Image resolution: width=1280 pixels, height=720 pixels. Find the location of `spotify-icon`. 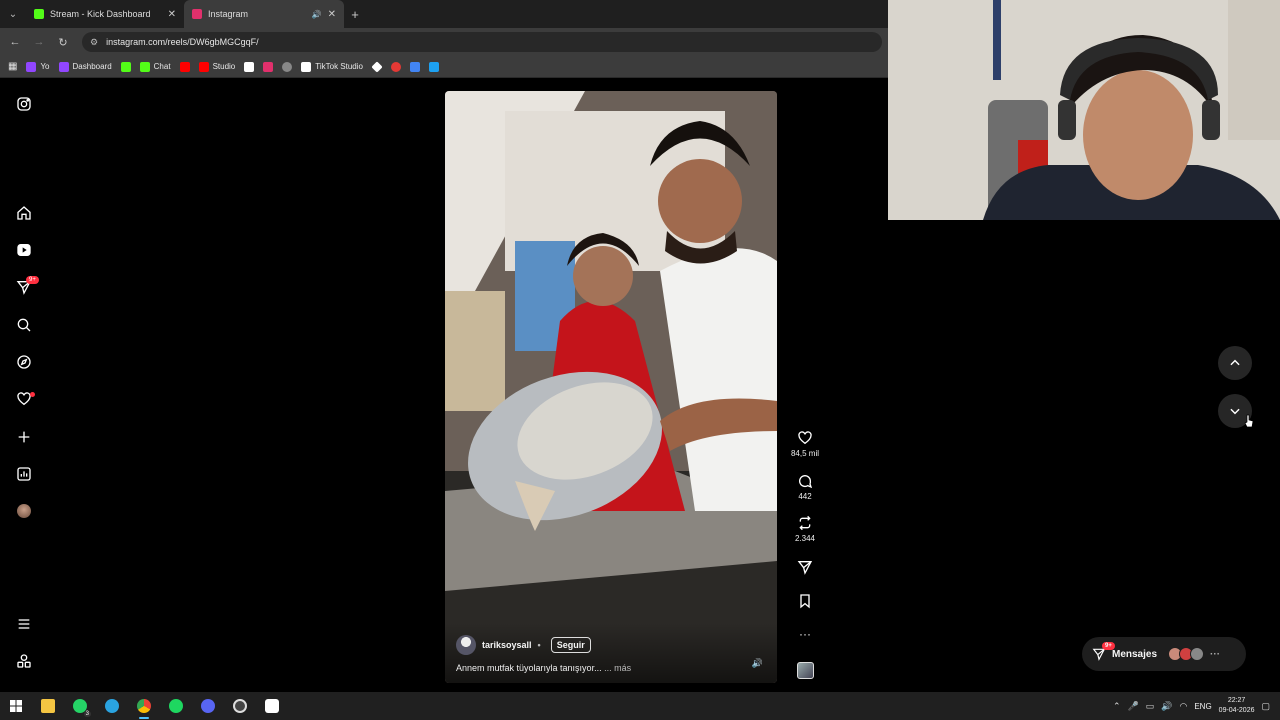

spotify-icon is located at coordinates (176, 706).